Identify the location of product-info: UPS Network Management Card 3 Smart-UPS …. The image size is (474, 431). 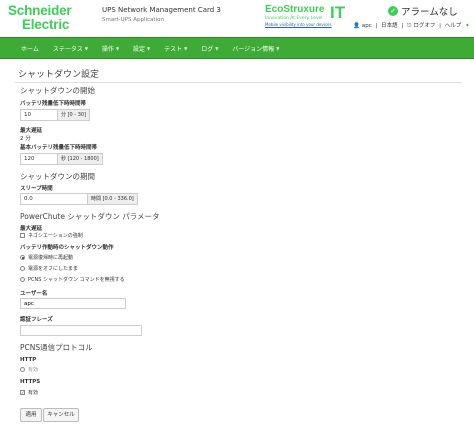
(161, 14).